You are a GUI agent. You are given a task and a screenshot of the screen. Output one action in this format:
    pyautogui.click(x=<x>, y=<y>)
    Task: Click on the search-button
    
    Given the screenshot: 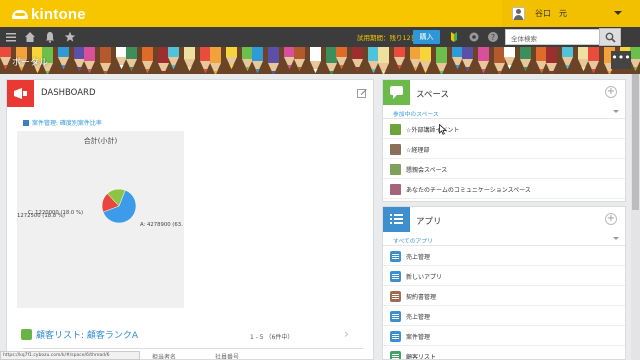 What is the action you would take?
    pyautogui.click(x=610, y=37)
    